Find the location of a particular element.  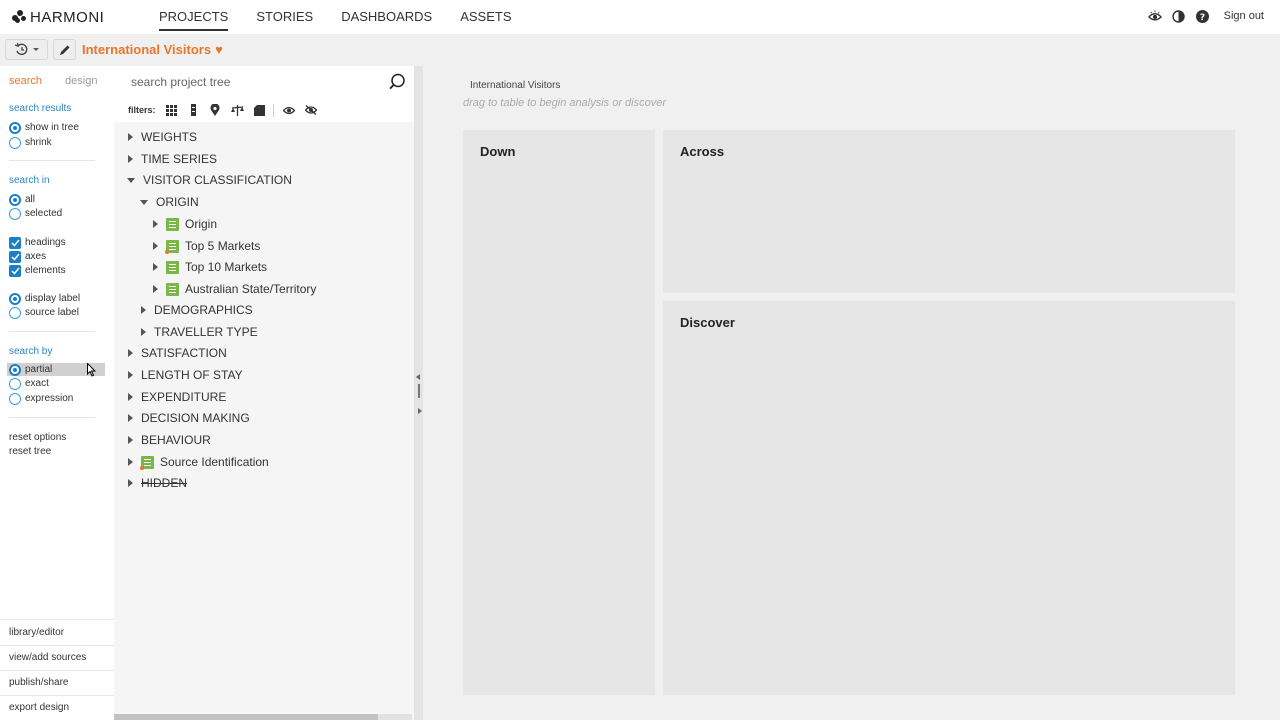

across-label: Across is located at coordinates (702, 151).